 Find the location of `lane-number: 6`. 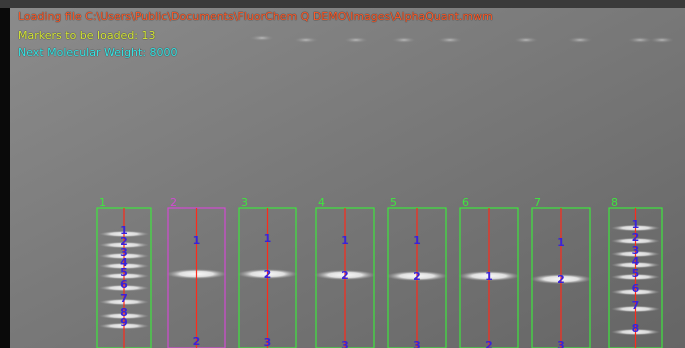

lane-number: 6 is located at coordinates (465, 202).